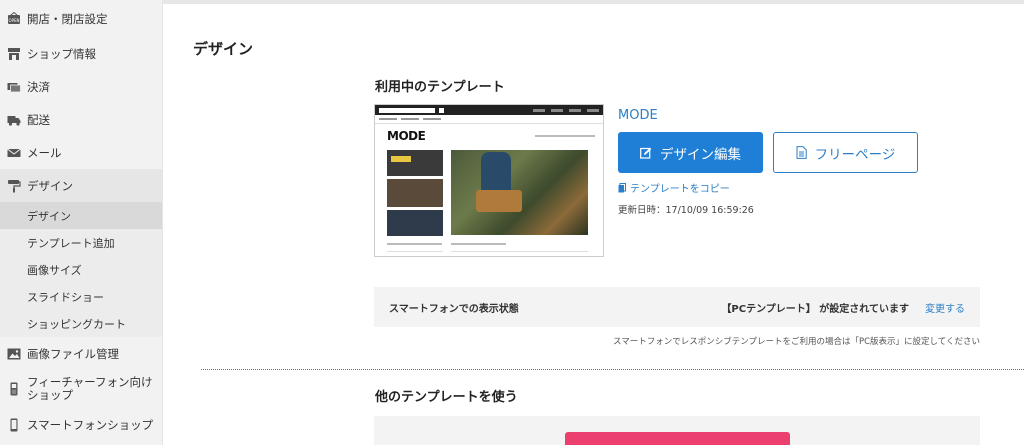  What do you see at coordinates (622, 187) in the screenshot?
I see `copy-icon` at bounding box center [622, 187].